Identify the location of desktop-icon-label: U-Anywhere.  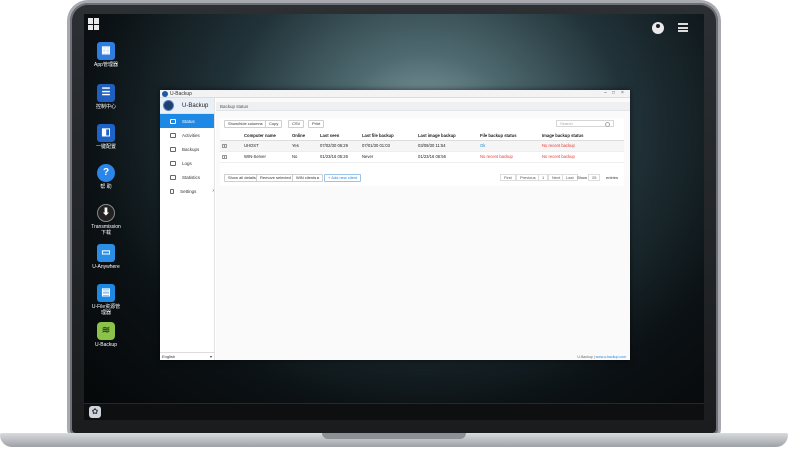
(106, 267).